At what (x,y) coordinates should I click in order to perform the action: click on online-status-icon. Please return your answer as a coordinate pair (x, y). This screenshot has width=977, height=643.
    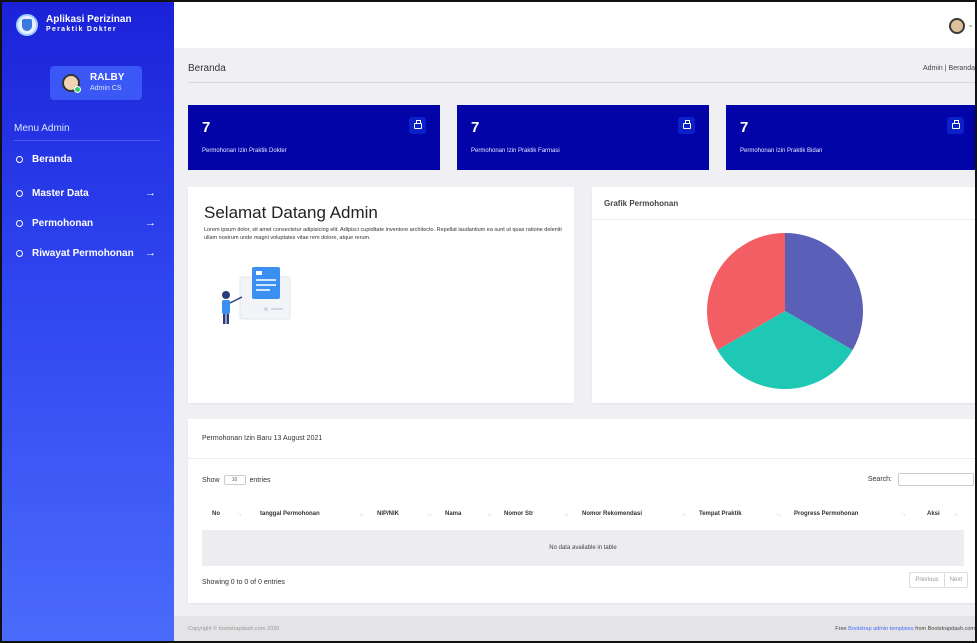
    Looking at the image, I should click on (77, 89).